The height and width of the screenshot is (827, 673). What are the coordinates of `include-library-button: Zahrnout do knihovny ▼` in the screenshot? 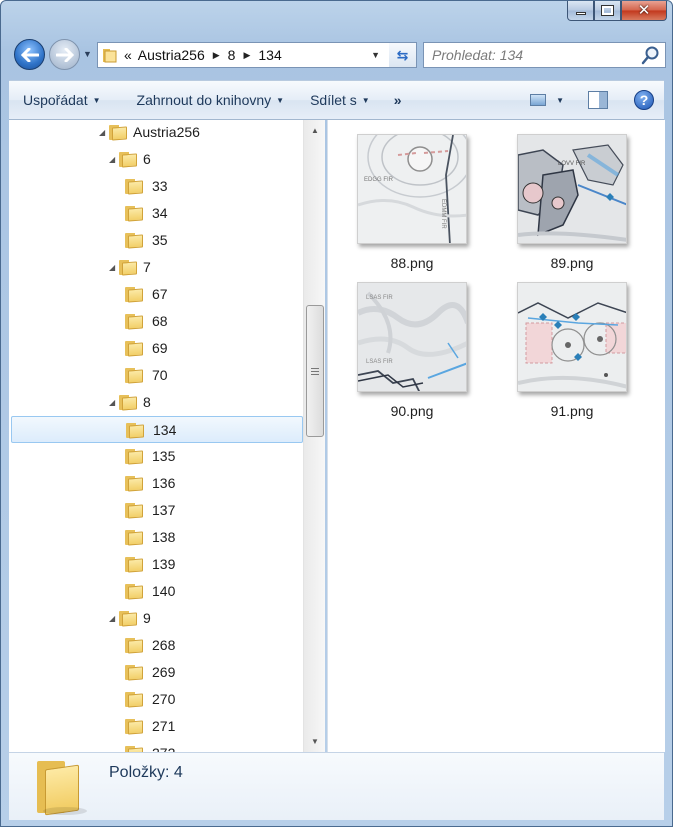 It's located at (203, 100).